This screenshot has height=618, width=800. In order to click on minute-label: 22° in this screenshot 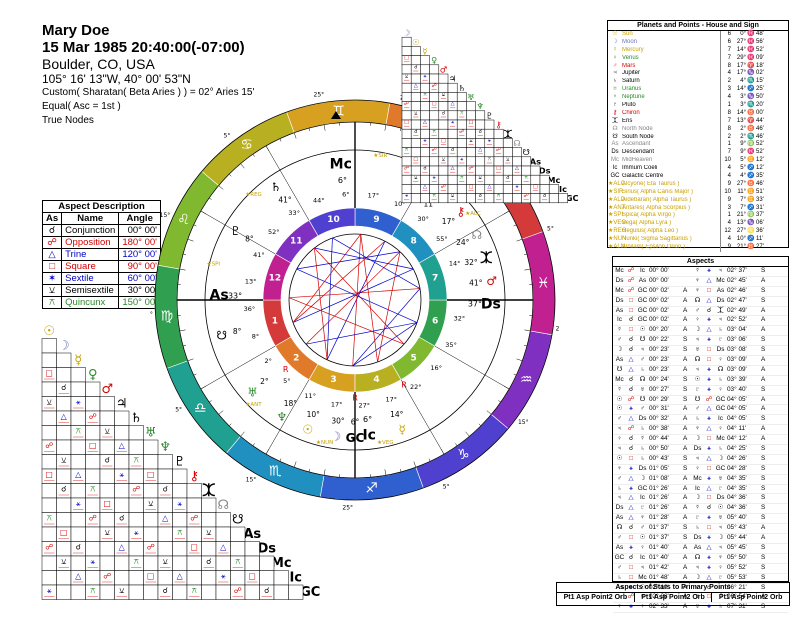, I will do `click(416, 387)`.